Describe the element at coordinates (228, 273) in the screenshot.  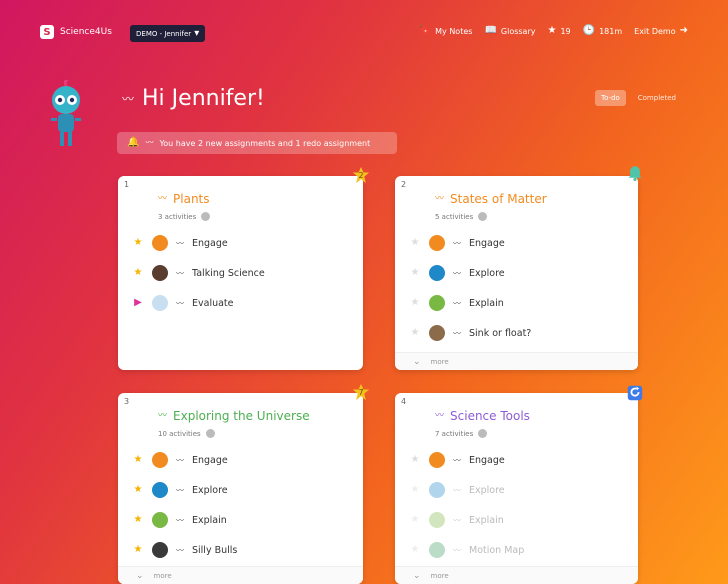
I see `activity-label: Talking Science` at that location.